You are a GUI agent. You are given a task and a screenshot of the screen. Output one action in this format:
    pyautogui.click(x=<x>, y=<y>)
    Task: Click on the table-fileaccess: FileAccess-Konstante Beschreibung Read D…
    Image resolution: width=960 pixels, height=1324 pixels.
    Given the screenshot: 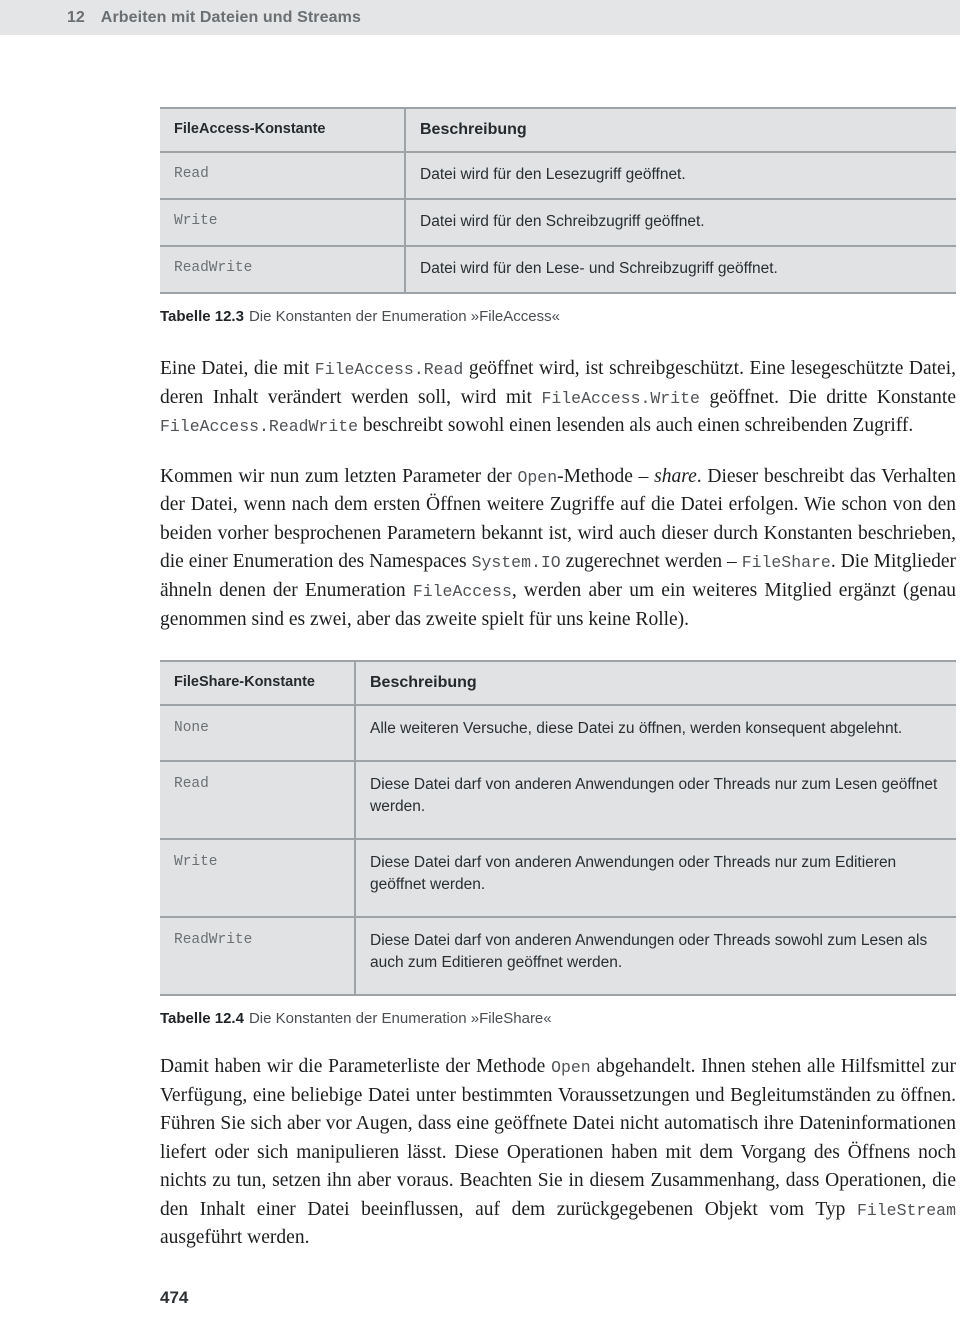 What is the action you would take?
    pyautogui.click(x=558, y=200)
    